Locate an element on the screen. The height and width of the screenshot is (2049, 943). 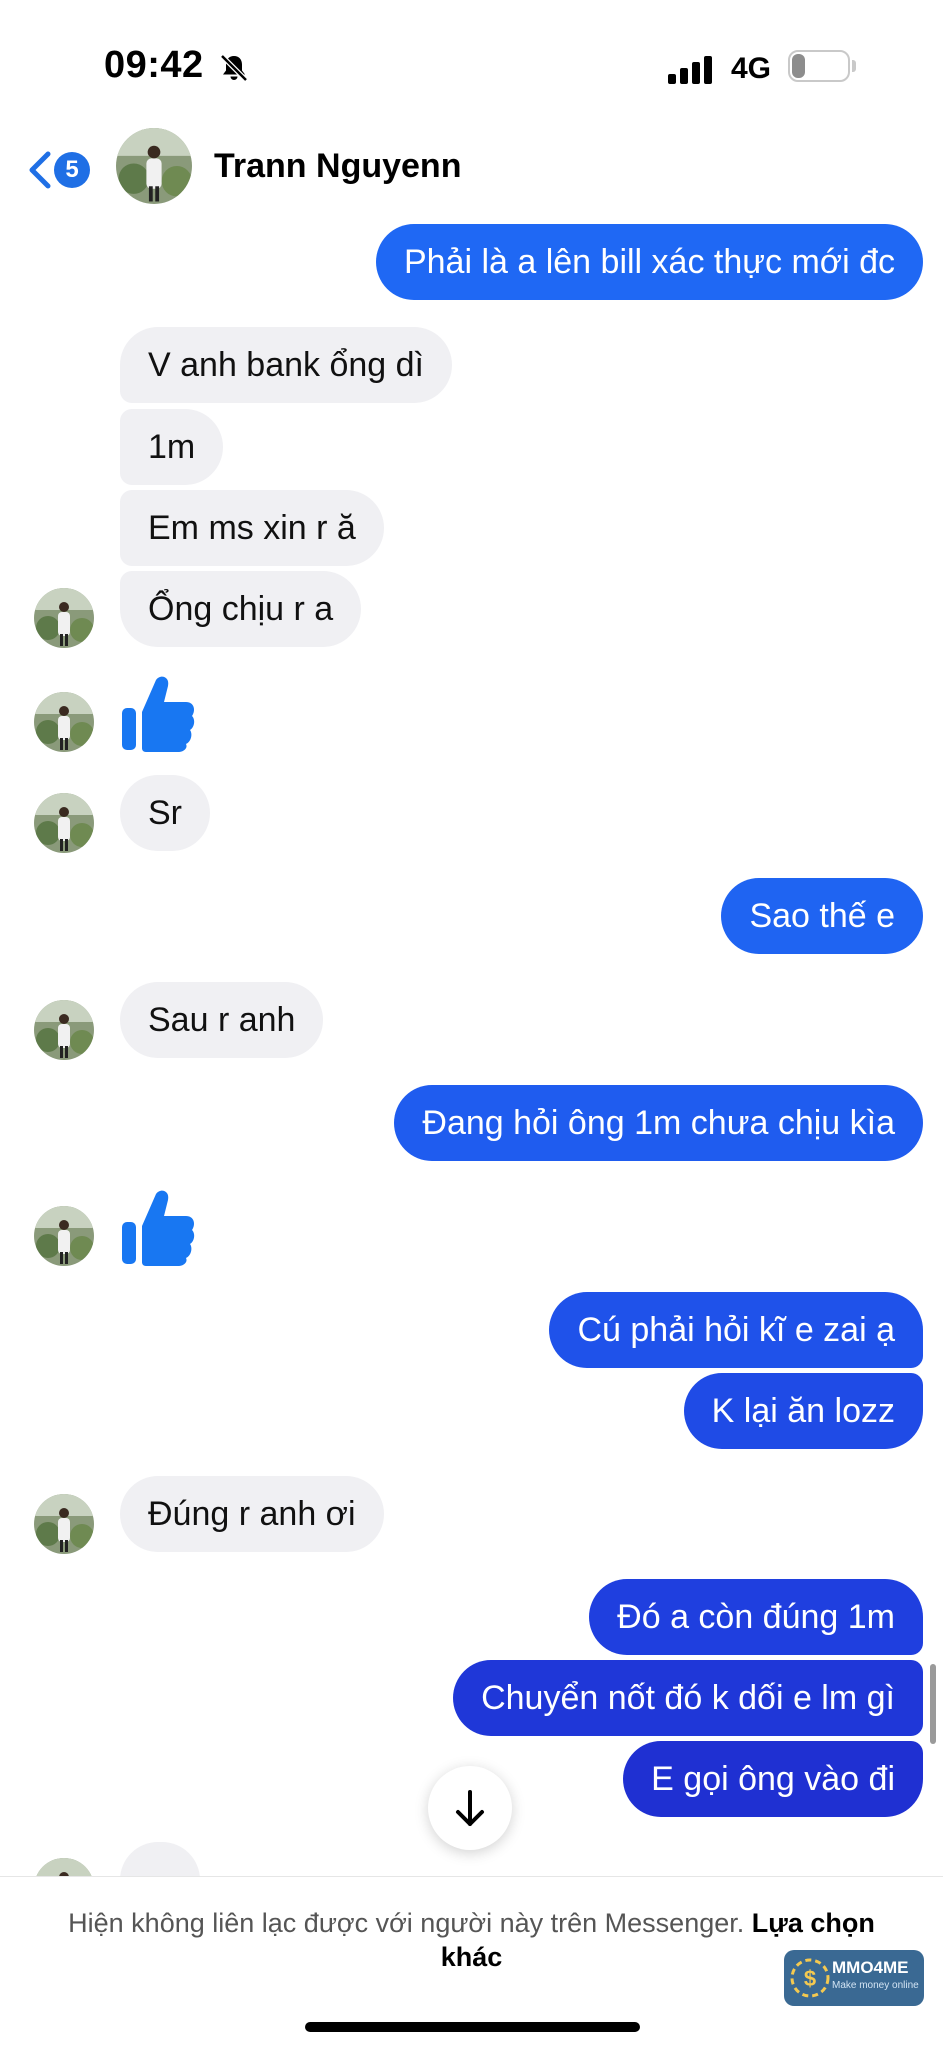
message-received: 1m is located at coordinates (172, 447).